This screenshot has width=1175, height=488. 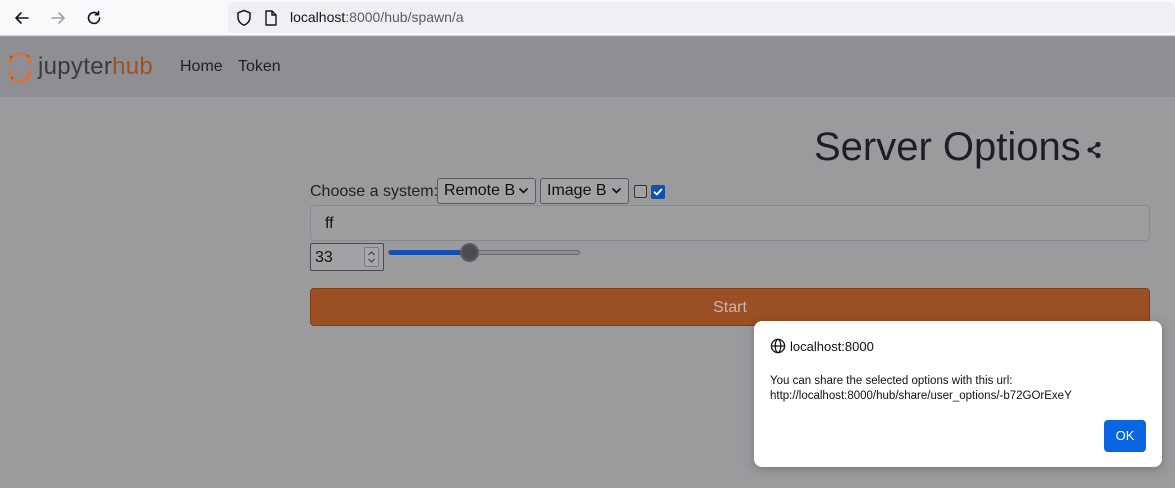 I want to click on option-checkbox-checked, so click(x=658, y=192).